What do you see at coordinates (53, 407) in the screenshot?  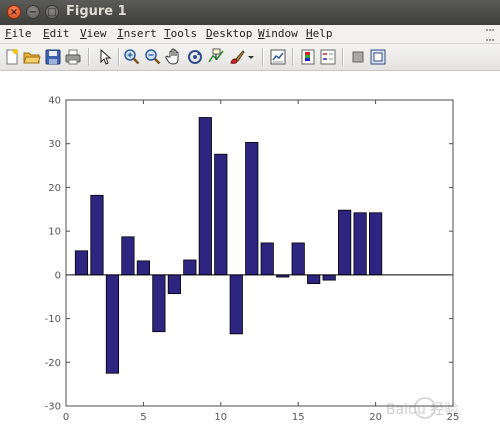 I see `y-tick-label: -30` at bounding box center [53, 407].